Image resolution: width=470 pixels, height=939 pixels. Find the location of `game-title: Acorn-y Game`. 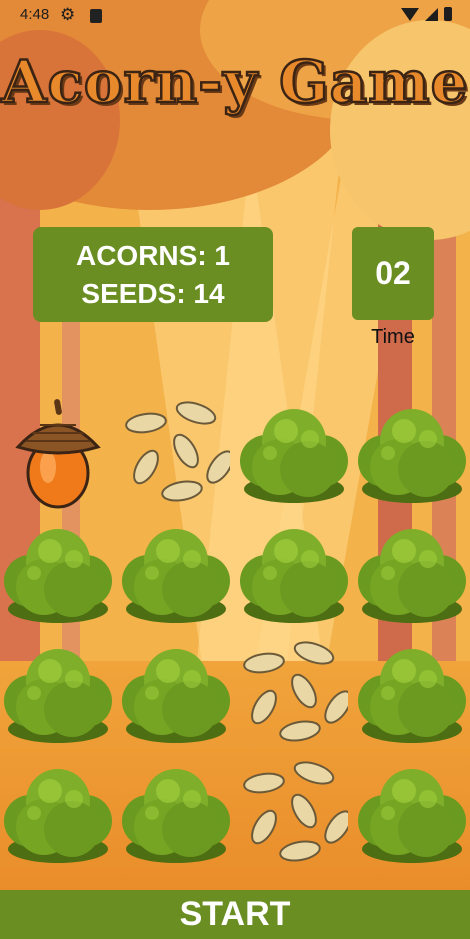

game-title: Acorn-y Game is located at coordinates (234, 82).